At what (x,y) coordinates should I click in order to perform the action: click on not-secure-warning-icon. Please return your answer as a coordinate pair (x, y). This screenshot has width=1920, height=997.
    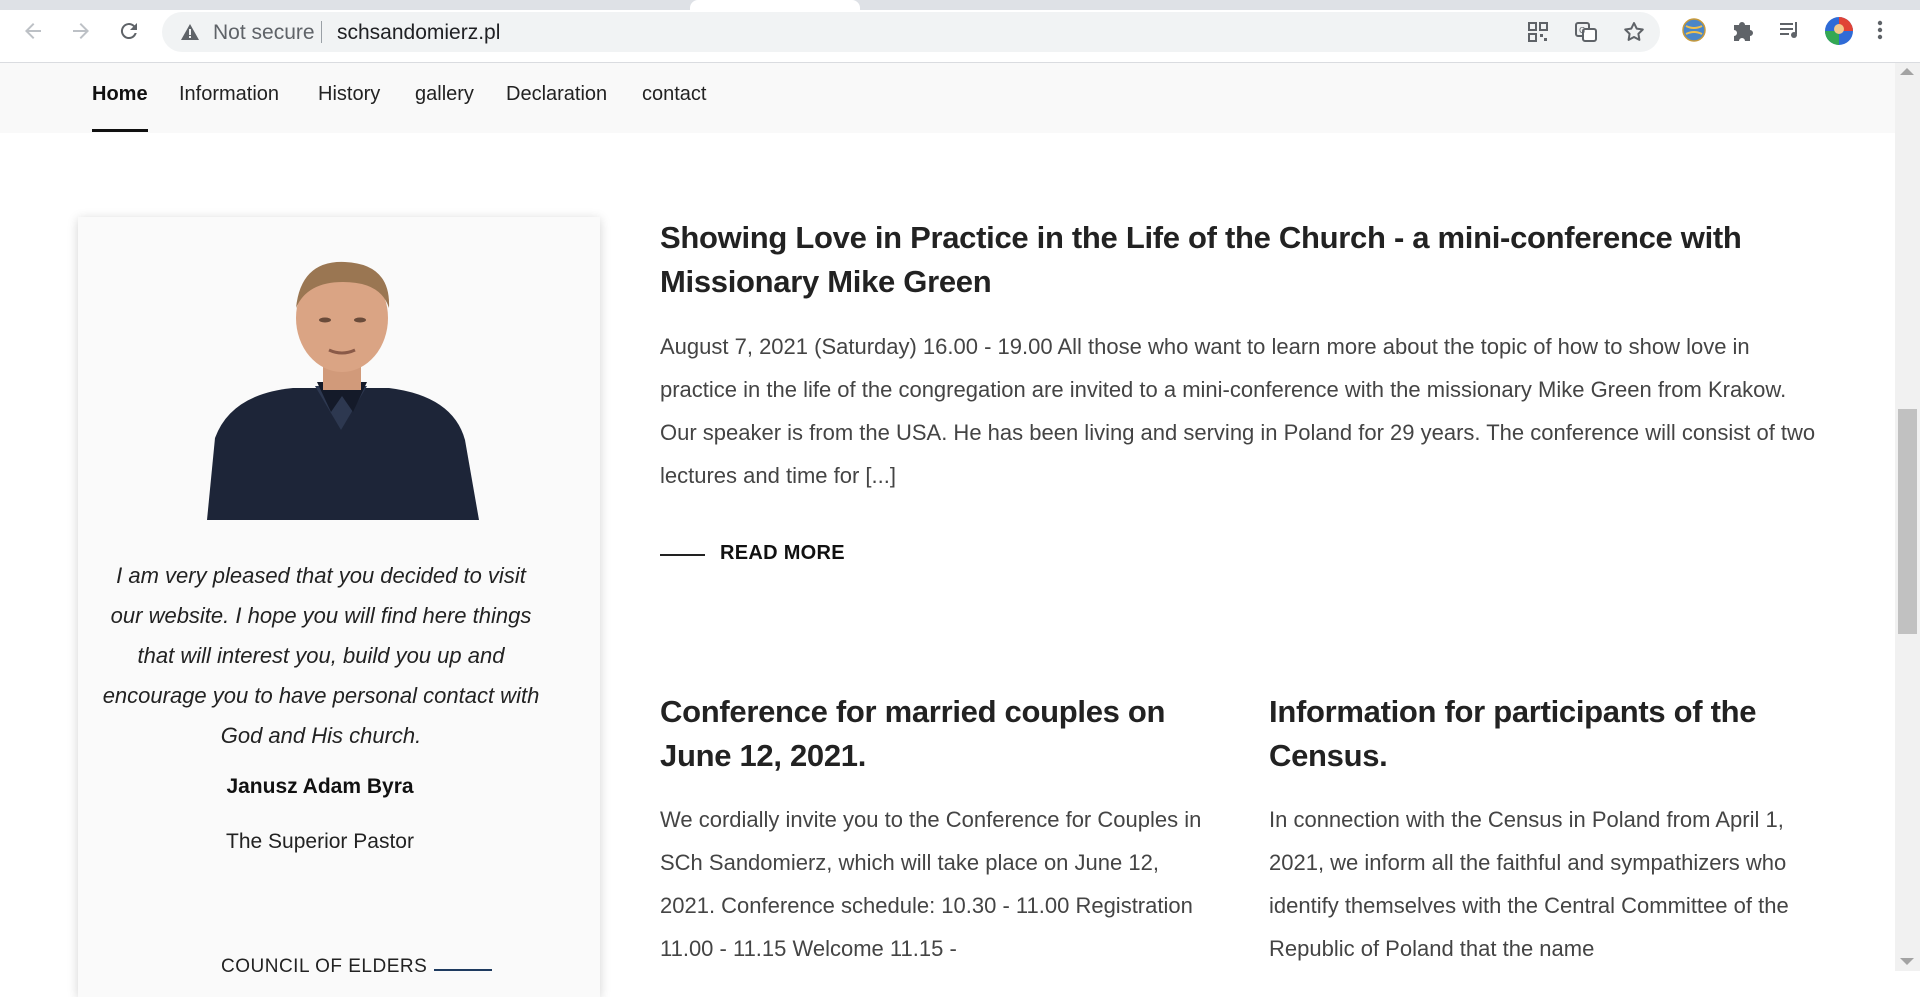
    Looking at the image, I should click on (190, 32).